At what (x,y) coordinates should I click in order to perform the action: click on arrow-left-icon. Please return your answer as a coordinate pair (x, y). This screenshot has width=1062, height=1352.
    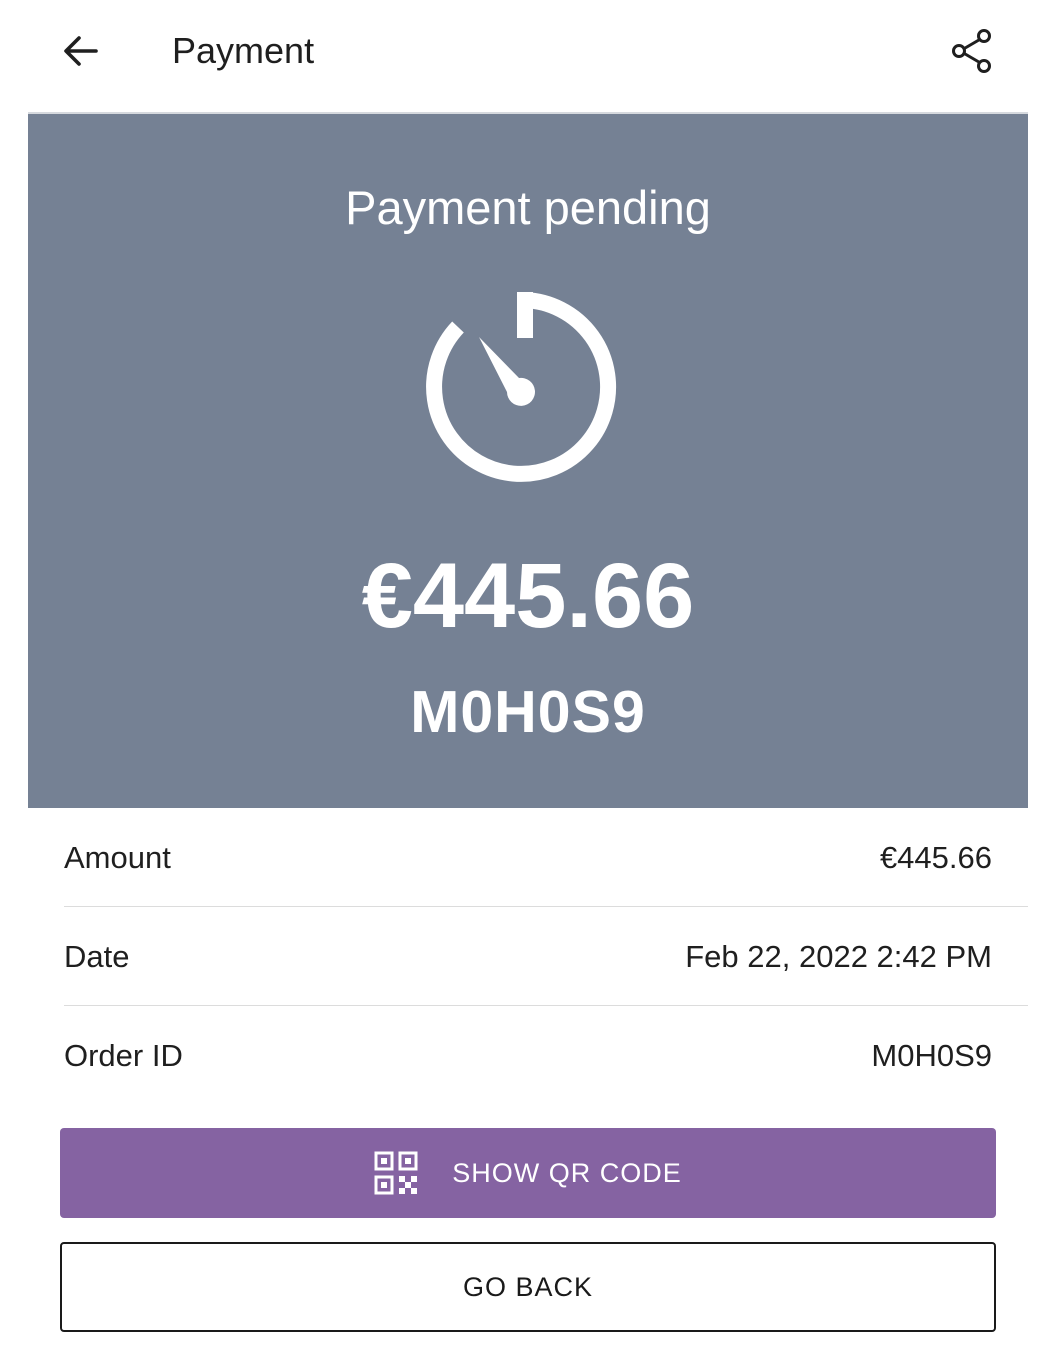
    Looking at the image, I should click on (81, 51).